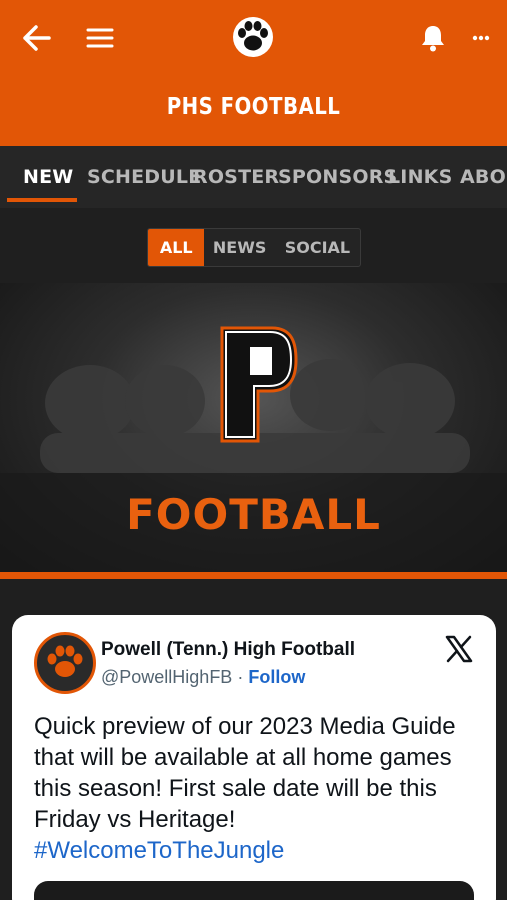 The width and height of the screenshot is (507, 900). Describe the element at coordinates (483, 177) in the screenshot. I see `tab-about: ABOUT` at that location.